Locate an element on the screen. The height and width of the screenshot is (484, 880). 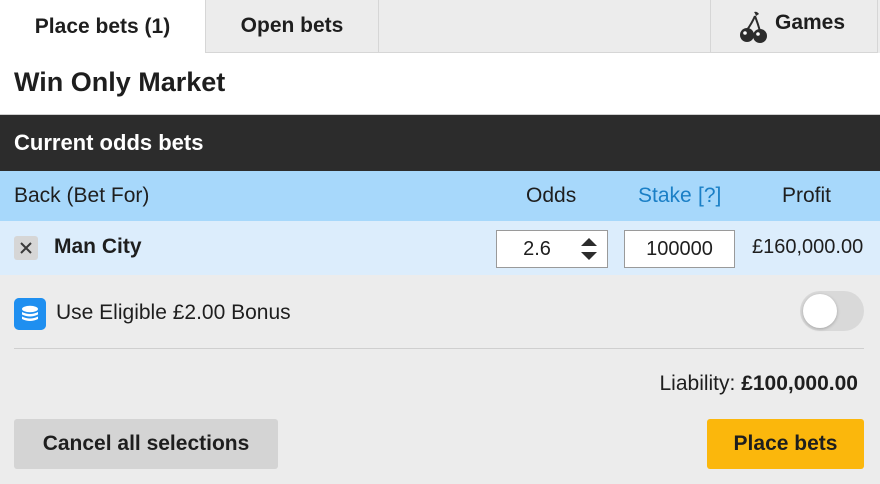
bonus-toggle-knob is located at coordinates (820, 311).